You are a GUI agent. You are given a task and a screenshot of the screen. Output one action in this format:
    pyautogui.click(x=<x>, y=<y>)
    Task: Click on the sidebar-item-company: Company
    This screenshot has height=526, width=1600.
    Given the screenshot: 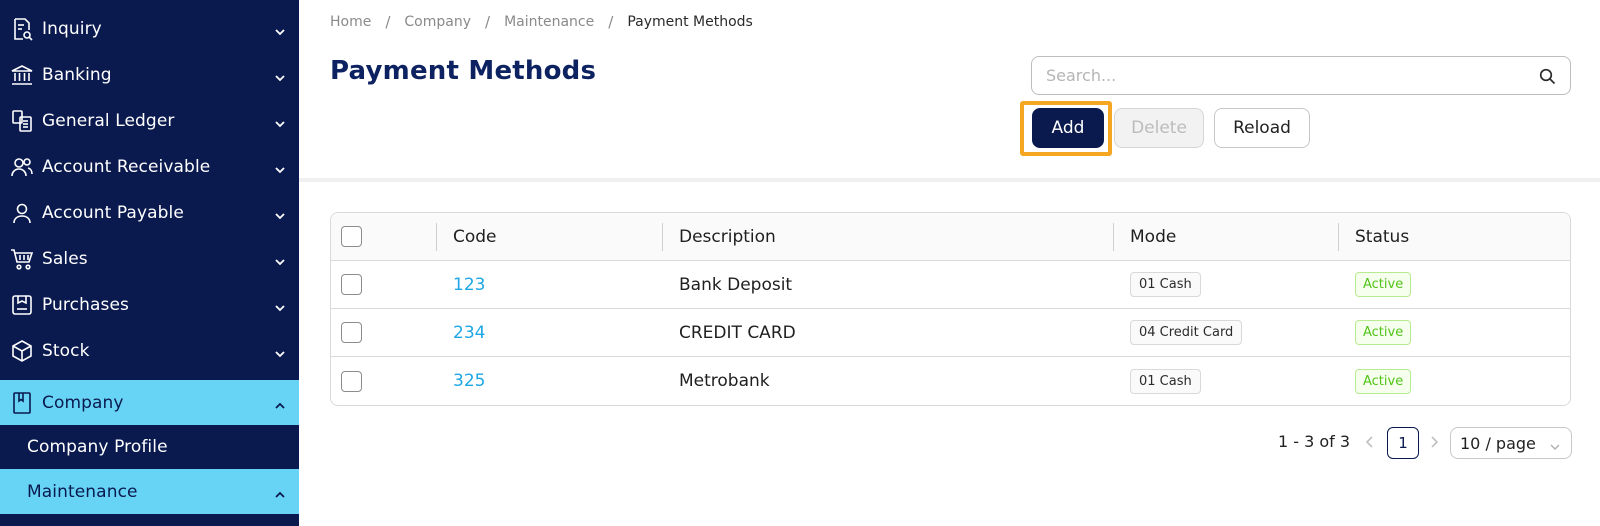 What is the action you would take?
    pyautogui.click(x=149, y=403)
    